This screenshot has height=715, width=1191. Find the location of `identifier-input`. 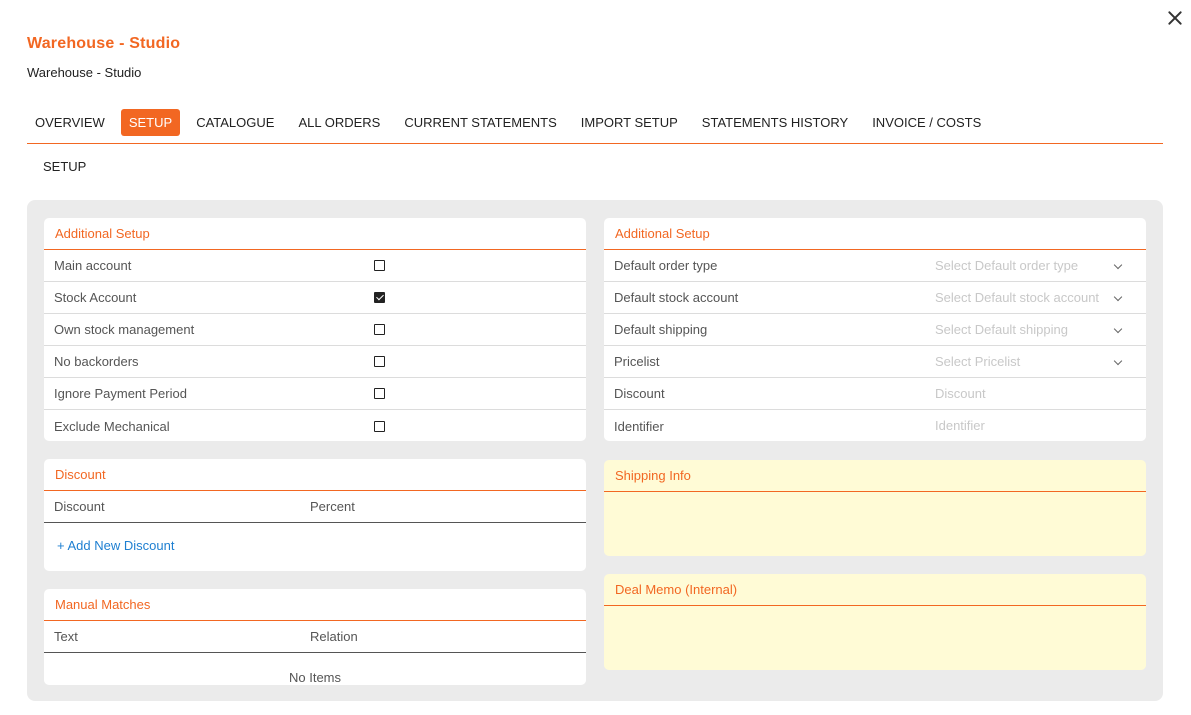

identifier-input is located at coordinates (1035, 426).